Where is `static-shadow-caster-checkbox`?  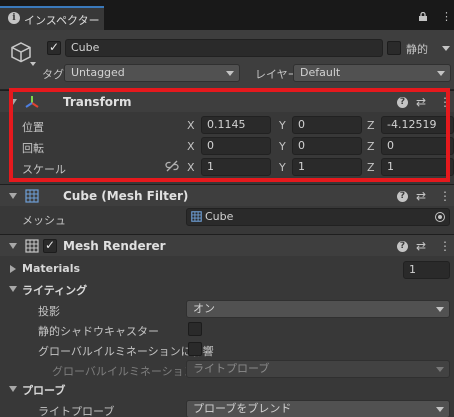 static-shadow-caster-checkbox is located at coordinates (195, 329).